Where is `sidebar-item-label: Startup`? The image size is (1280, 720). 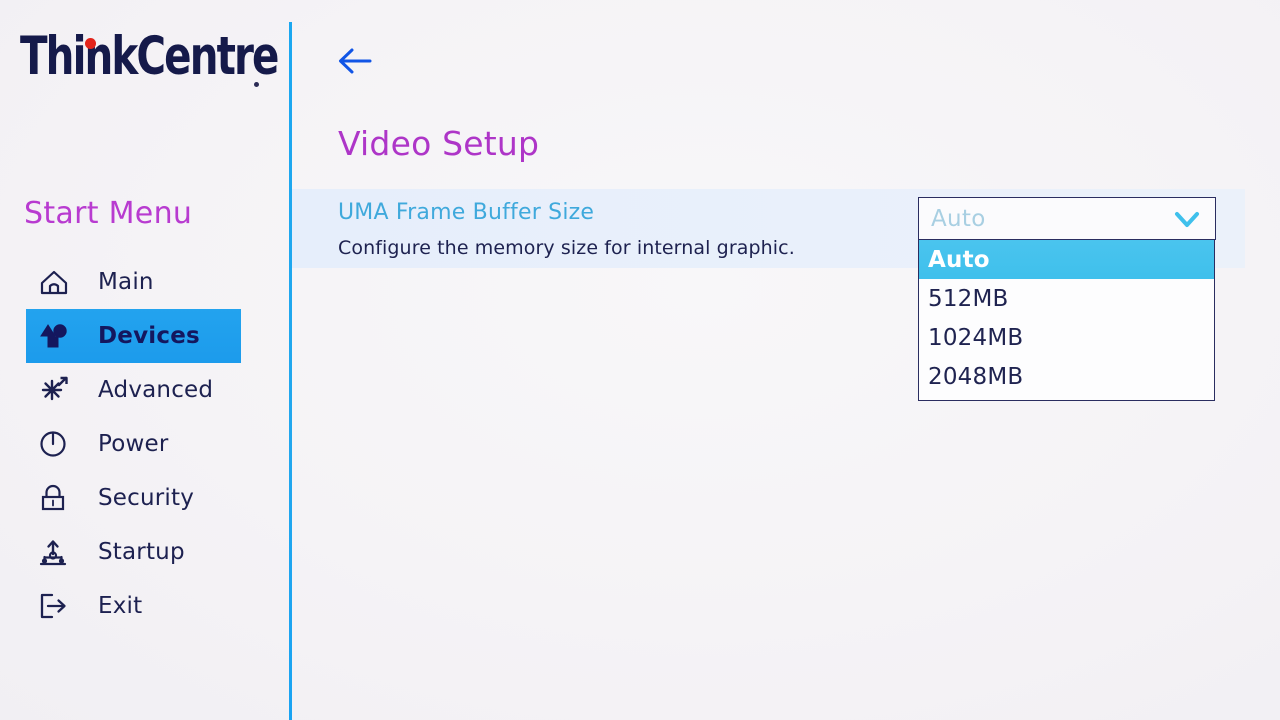 sidebar-item-label: Startup is located at coordinates (141, 552).